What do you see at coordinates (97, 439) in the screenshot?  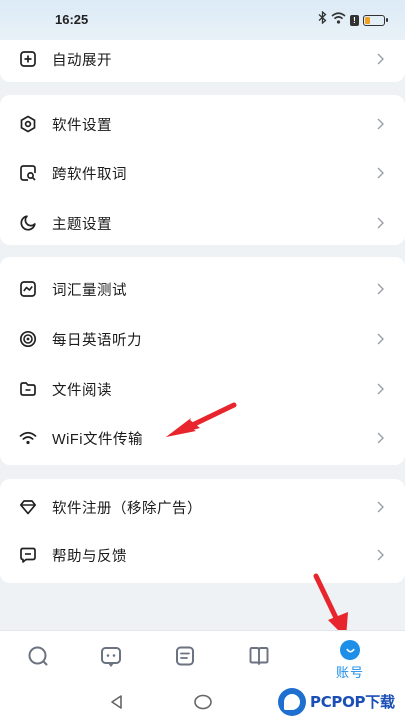 I see `menu-label: WiFi文件传输` at bounding box center [97, 439].